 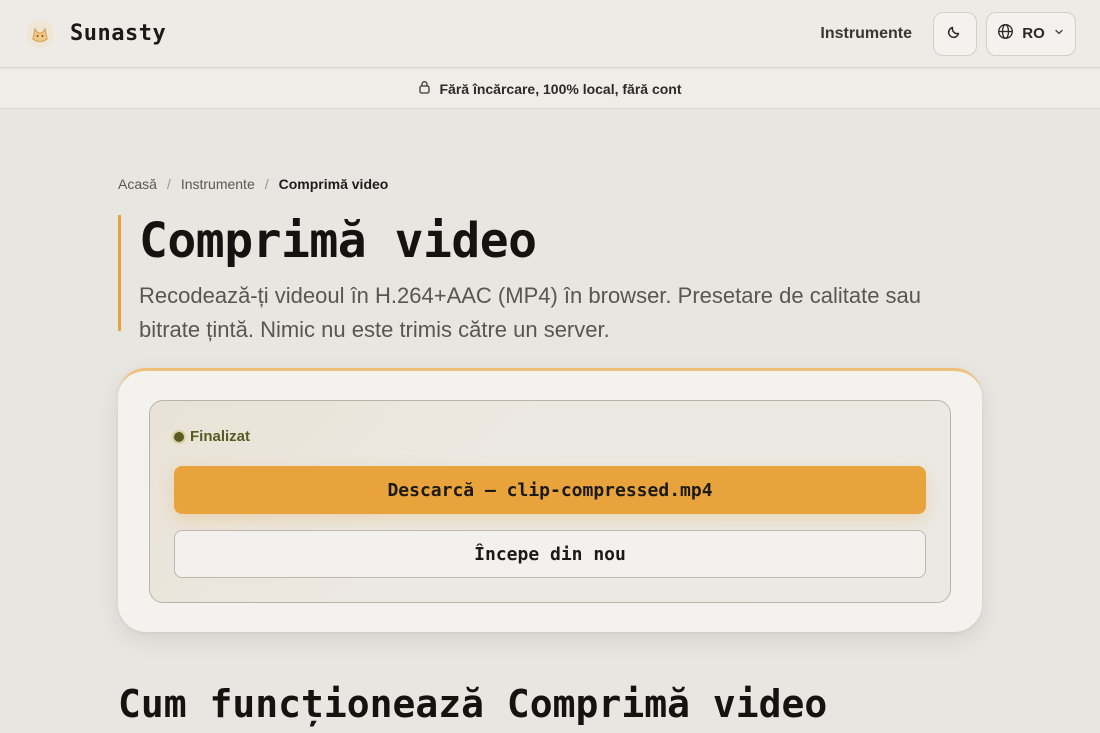 What do you see at coordinates (560, 88) in the screenshot?
I see `banner-text: Fără încărcare, 100% local, fără cont` at bounding box center [560, 88].